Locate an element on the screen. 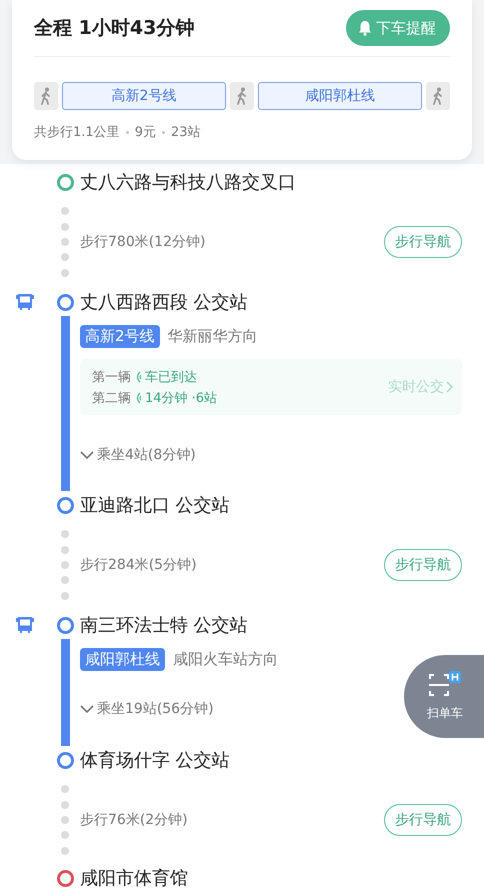 The height and width of the screenshot is (896, 484). route-stat: 9元 is located at coordinates (145, 132).